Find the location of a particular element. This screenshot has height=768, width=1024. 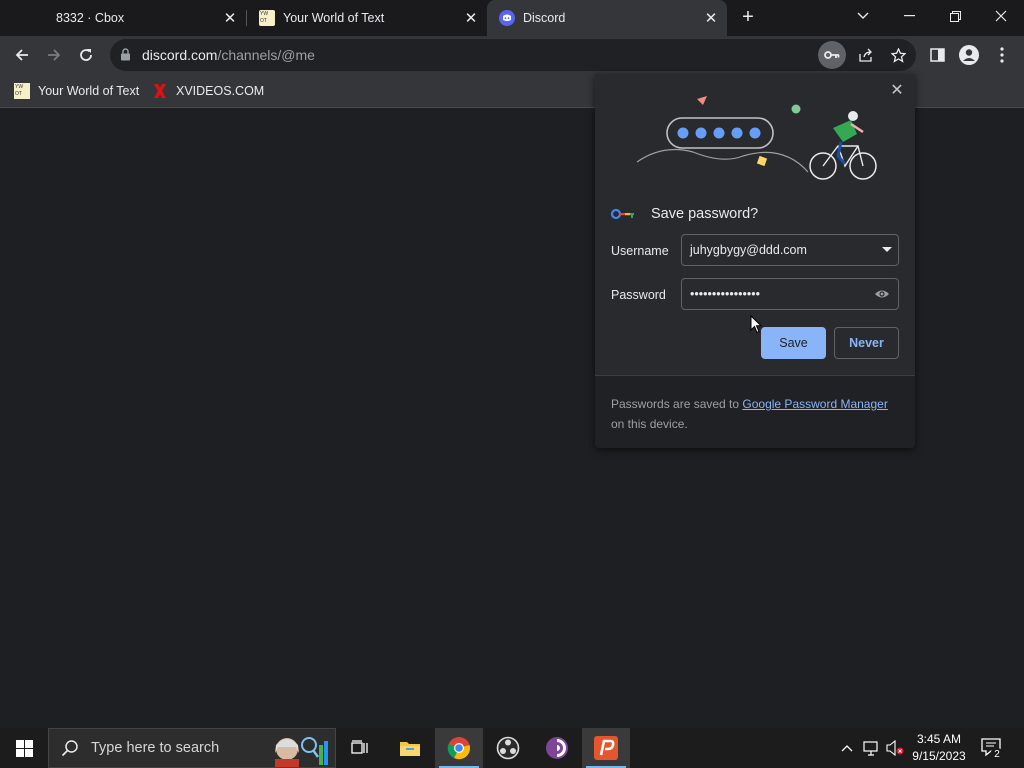

google-password-manager-link: Google Password Manager is located at coordinates (814, 404).